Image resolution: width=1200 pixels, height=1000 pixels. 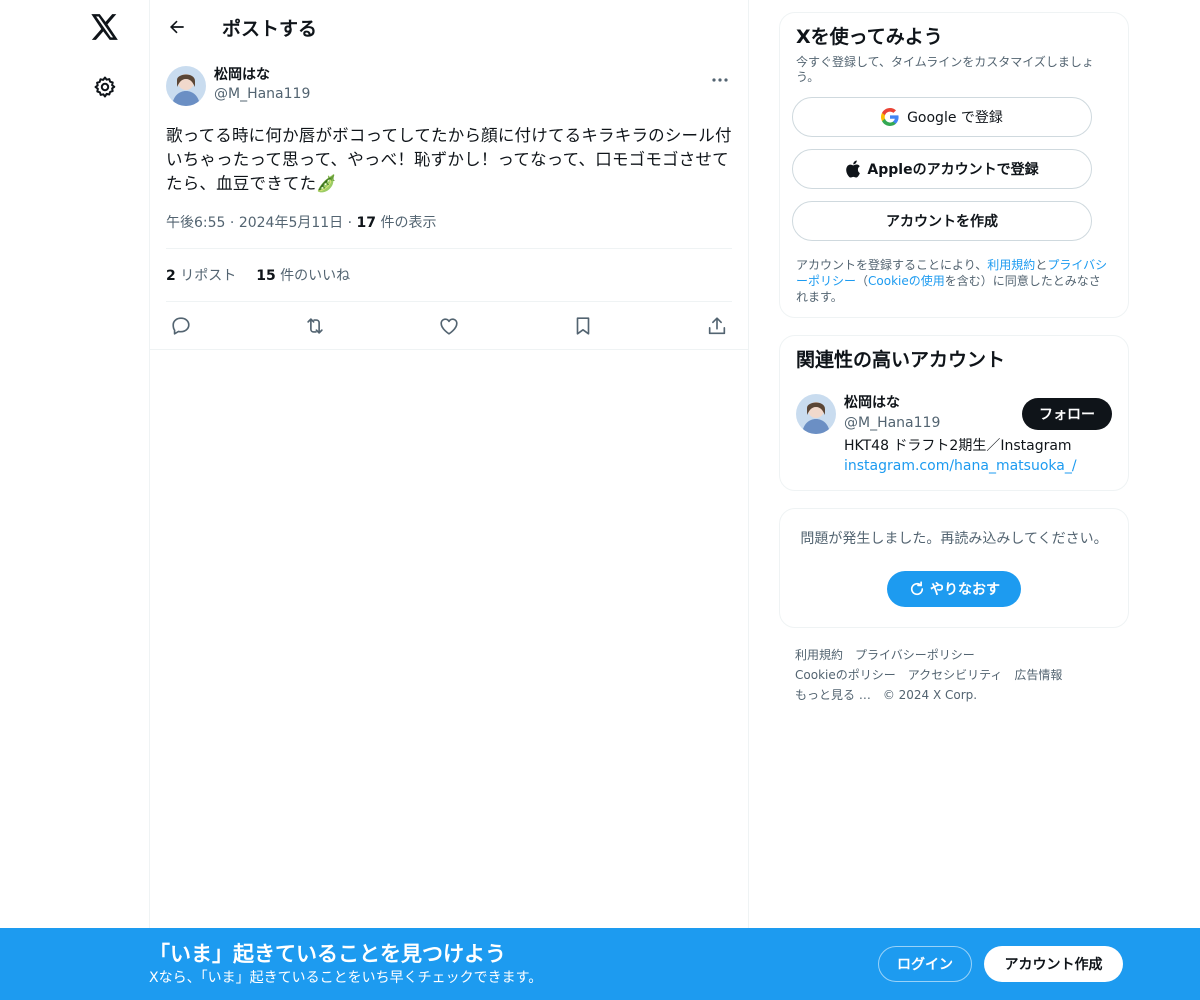 I want to click on left-nav, so click(x=75, y=500).